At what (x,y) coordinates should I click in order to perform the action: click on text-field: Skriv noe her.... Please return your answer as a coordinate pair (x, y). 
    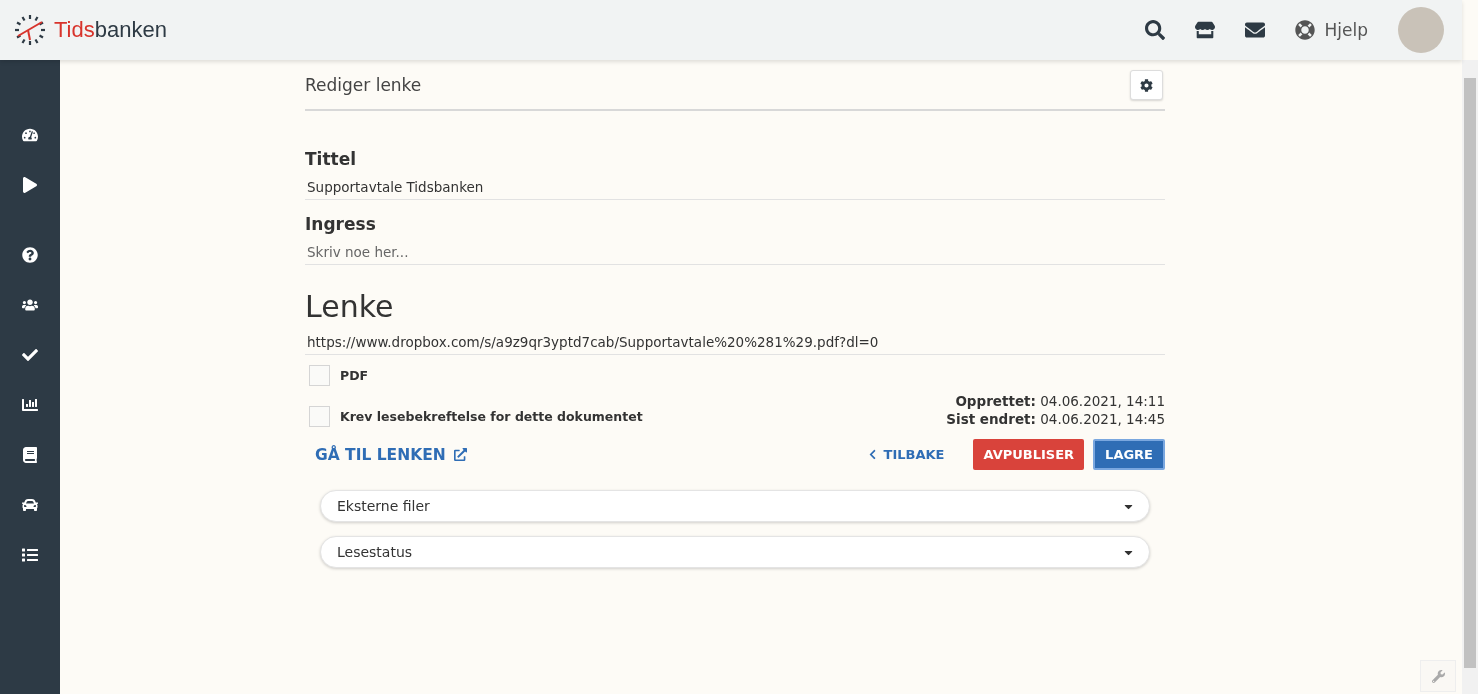
    Looking at the image, I should click on (735, 249).